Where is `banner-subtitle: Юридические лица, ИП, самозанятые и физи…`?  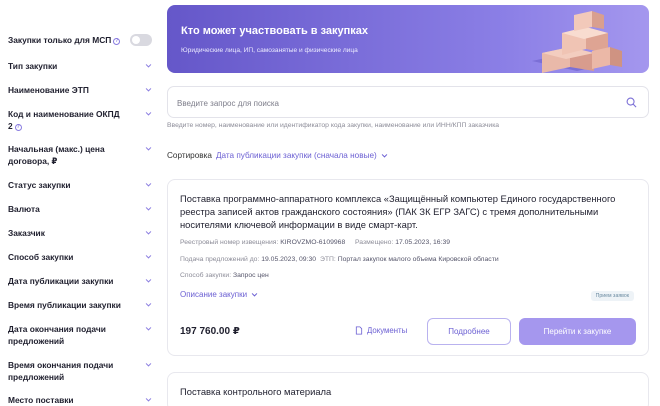
banner-subtitle: Юридические лица, ИП, самозанятые и физи… is located at coordinates (269, 50).